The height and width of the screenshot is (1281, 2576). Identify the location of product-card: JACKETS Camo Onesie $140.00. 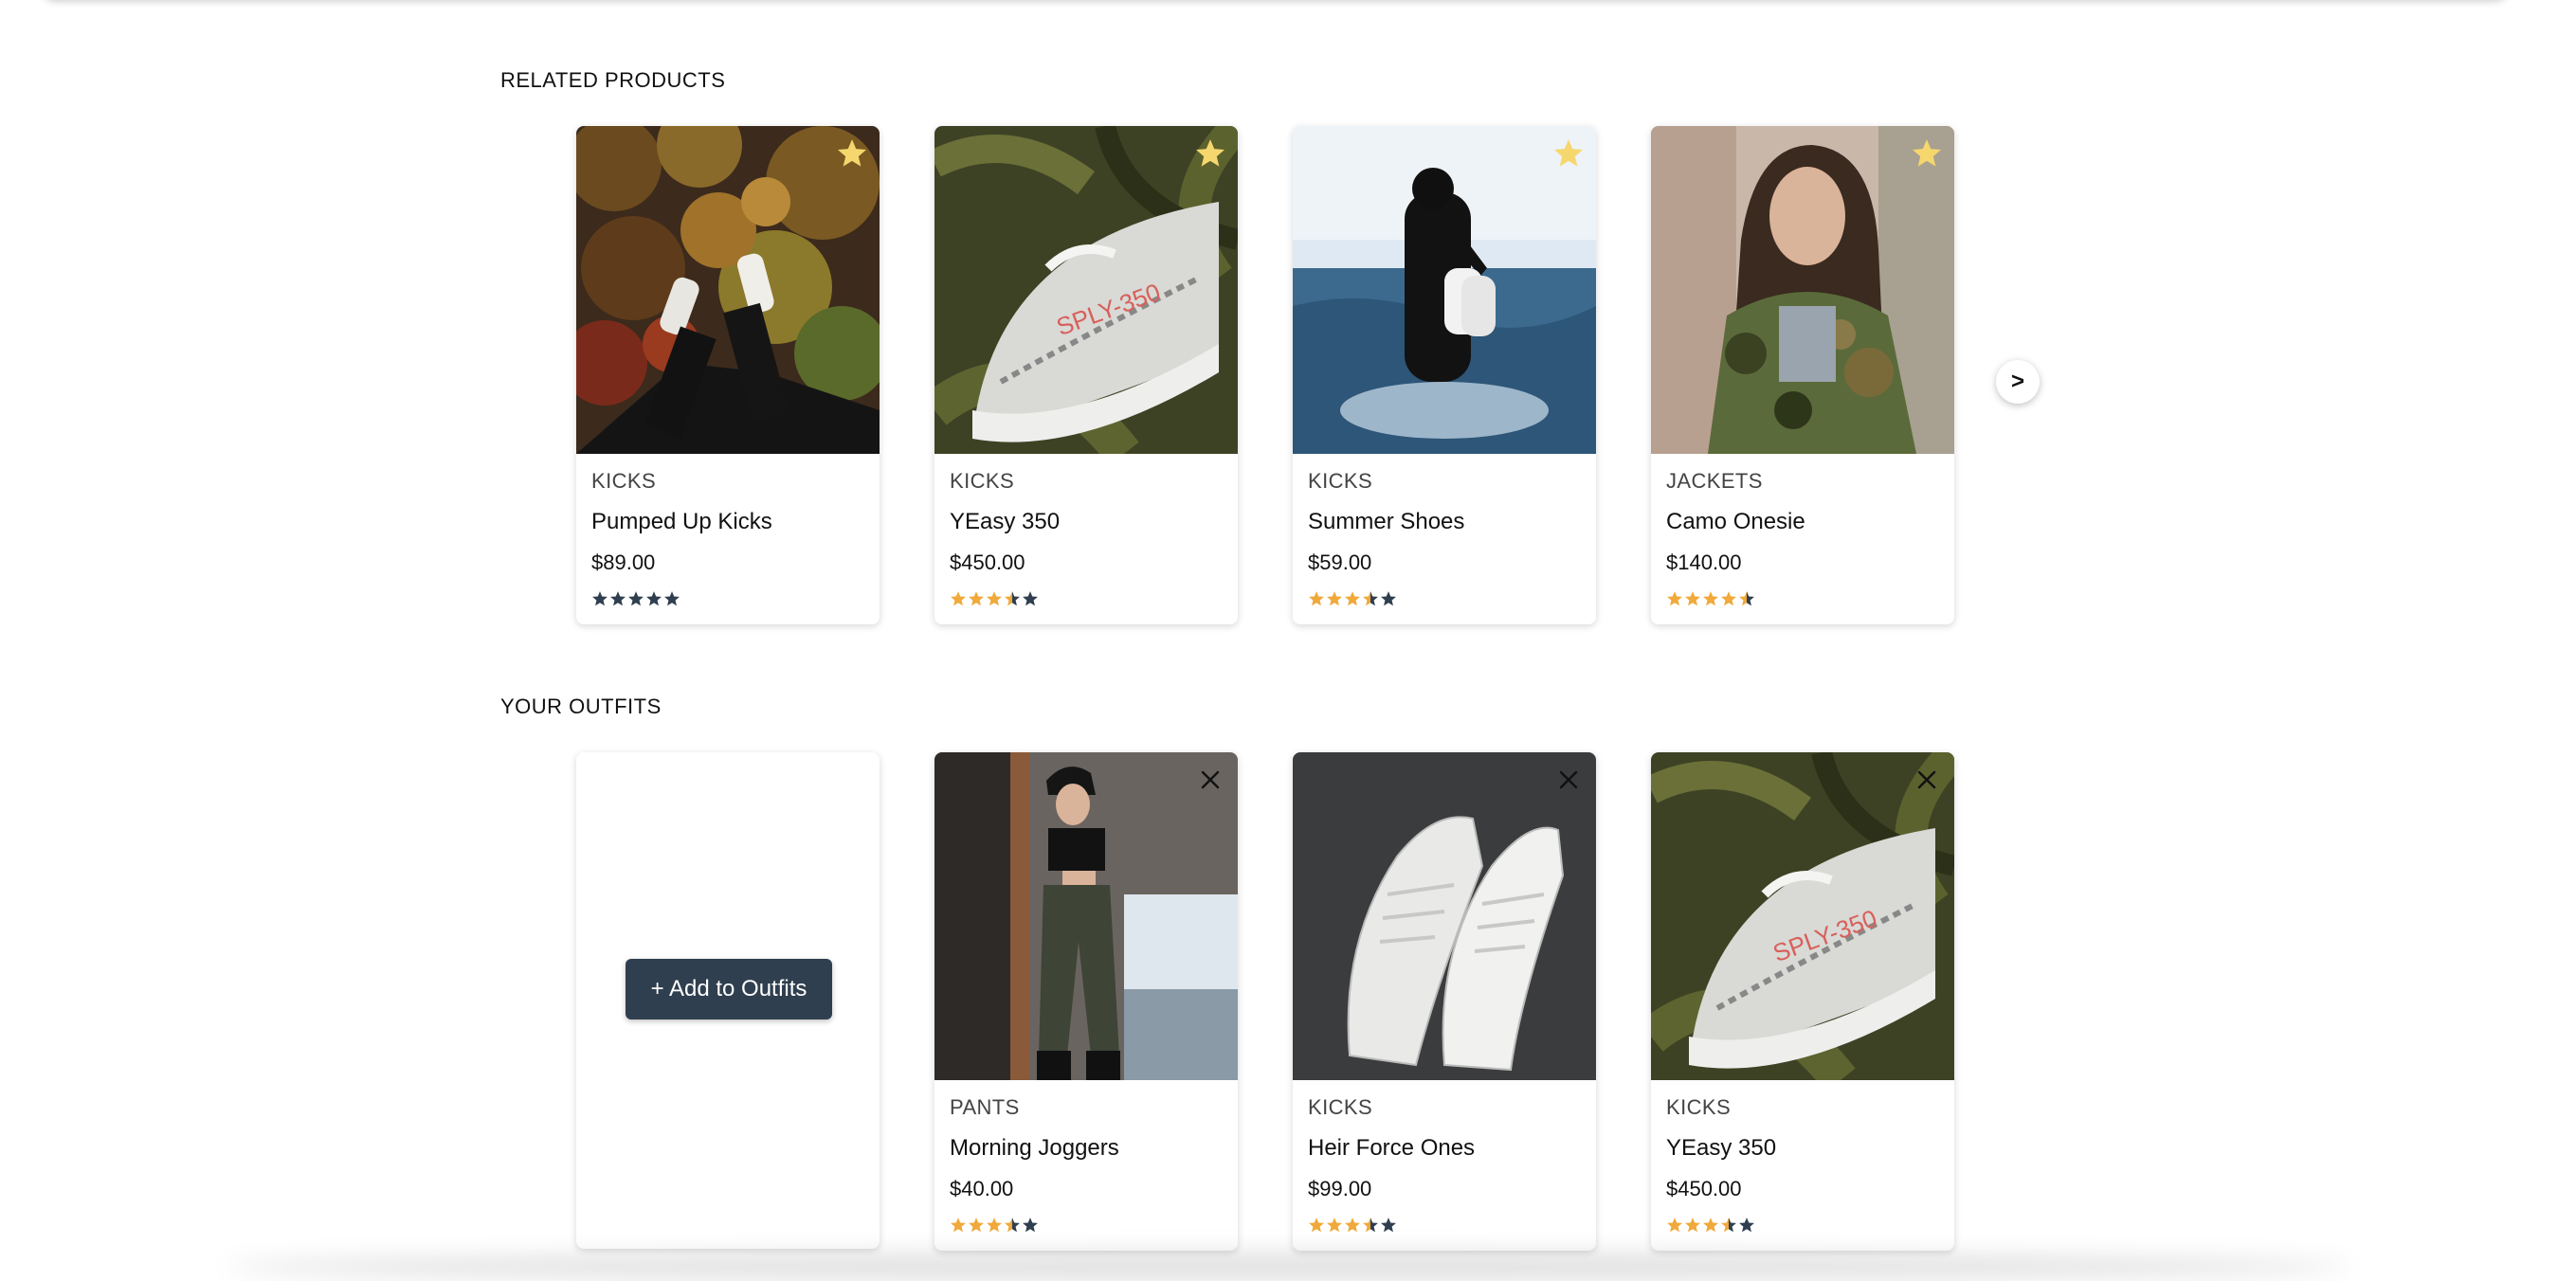
(1802, 375).